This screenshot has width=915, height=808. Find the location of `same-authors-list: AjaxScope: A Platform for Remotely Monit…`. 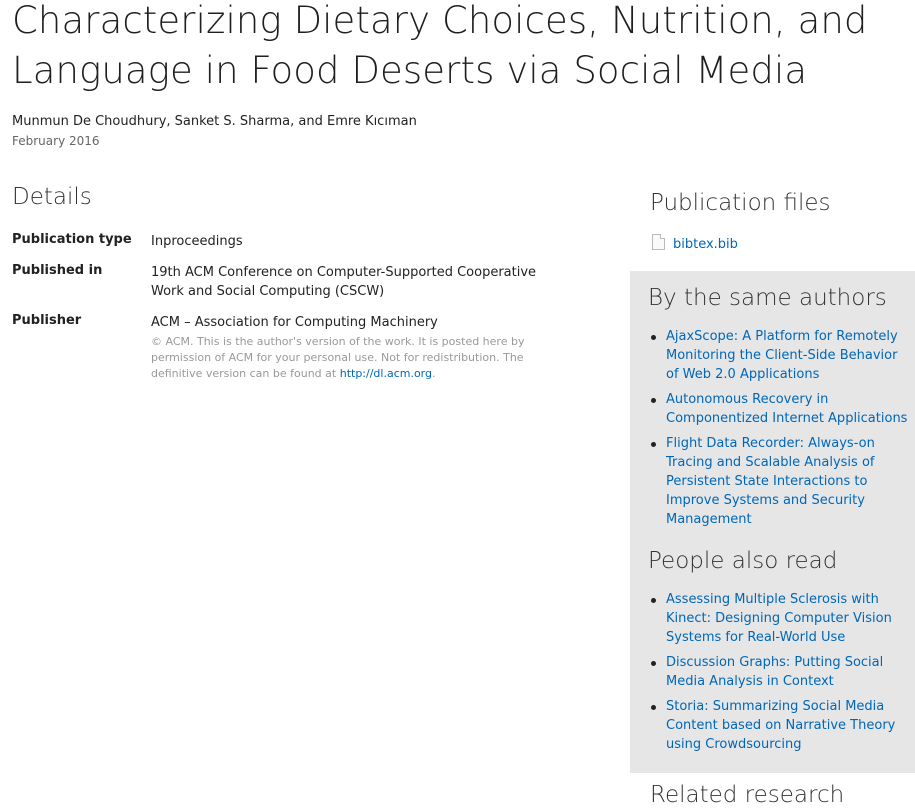

same-authors-list: AjaxScope: A Platform for Remotely Monit… is located at coordinates (779, 431).